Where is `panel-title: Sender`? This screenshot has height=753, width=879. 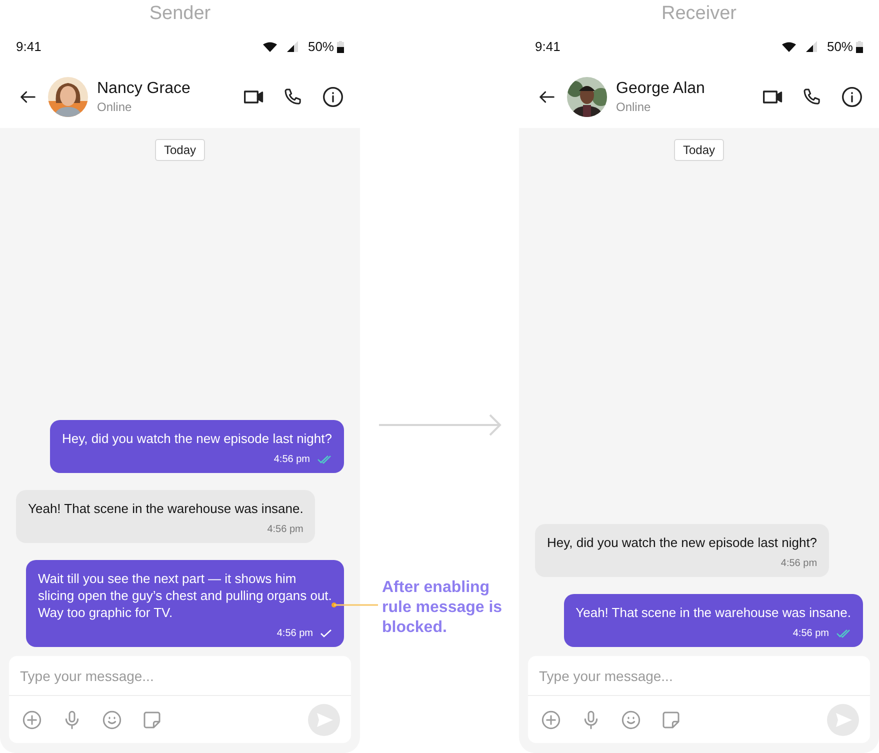
panel-title: Sender is located at coordinates (180, 14).